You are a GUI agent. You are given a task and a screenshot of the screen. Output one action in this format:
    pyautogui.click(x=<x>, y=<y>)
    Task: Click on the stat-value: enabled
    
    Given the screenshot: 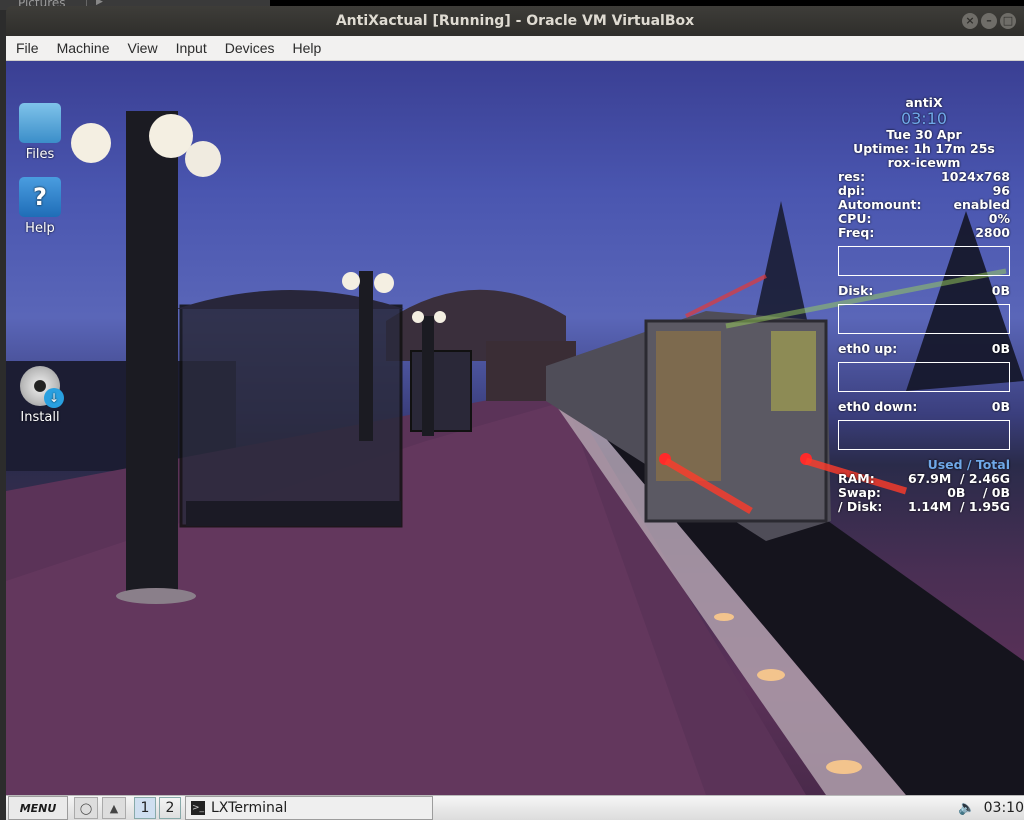 What is the action you would take?
    pyautogui.click(x=981, y=204)
    